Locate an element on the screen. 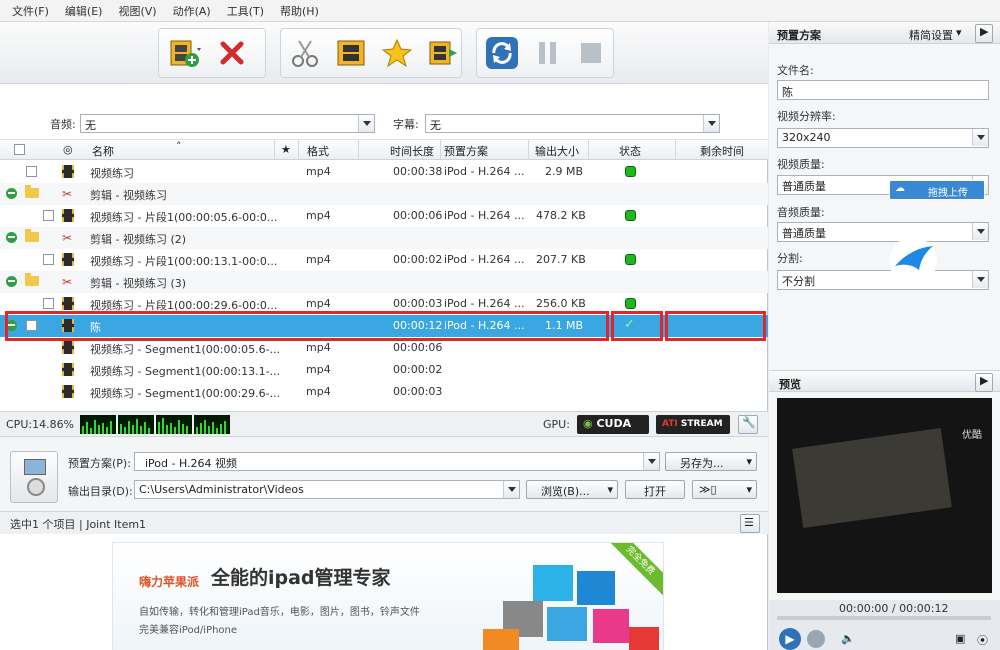 Image resolution: width=1000 pixels, height=650 pixels. output-dir-select: C:\Users\Administrator\Videos is located at coordinates (327, 489).